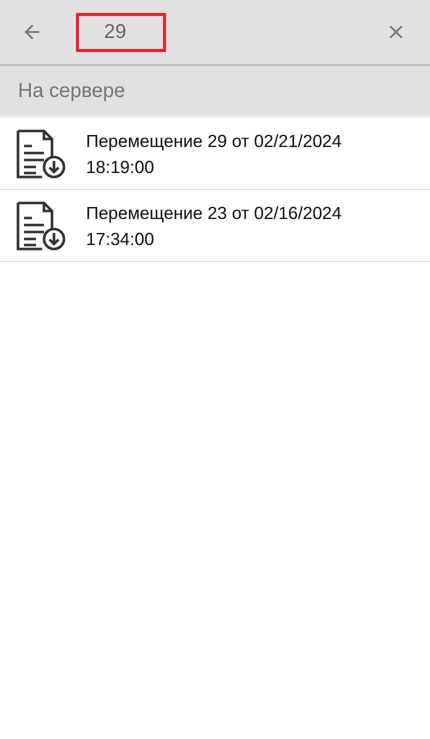 The height and width of the screenshot is (739, 430). I want to click on search-field: 29, so click(121, 32).